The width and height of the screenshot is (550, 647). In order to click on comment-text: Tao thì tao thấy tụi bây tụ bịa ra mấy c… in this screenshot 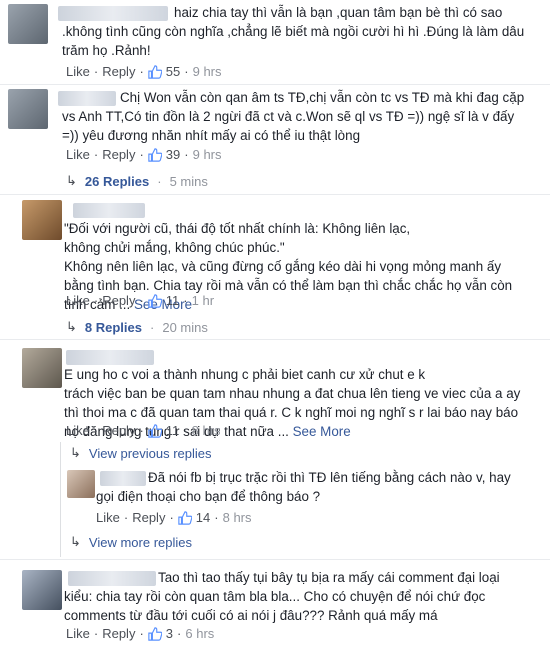, I will do `click(282, 596)`.